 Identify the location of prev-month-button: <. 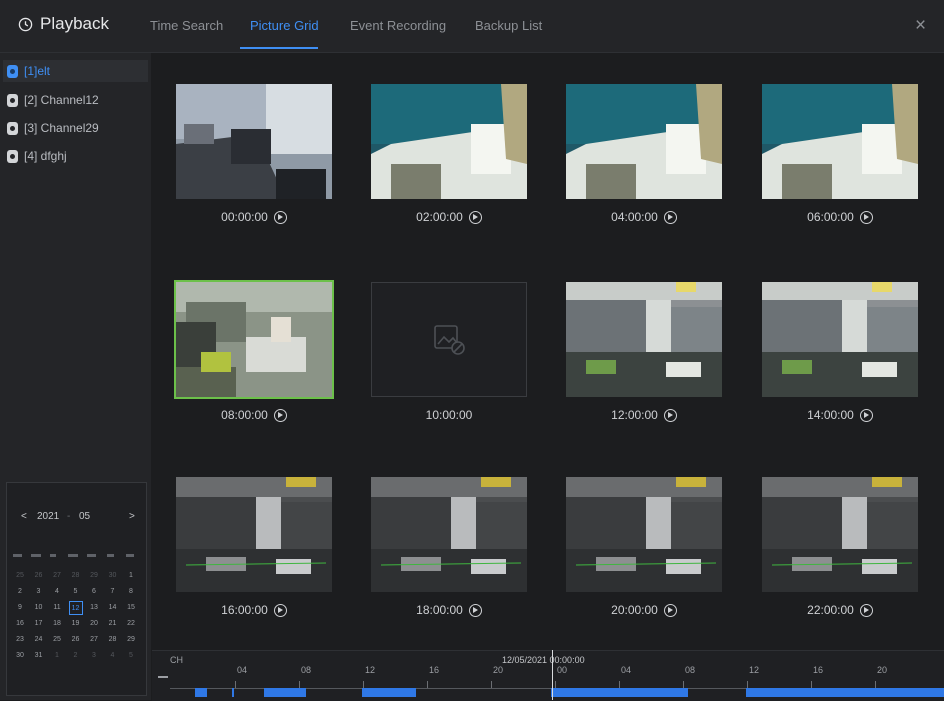
(24, 516).